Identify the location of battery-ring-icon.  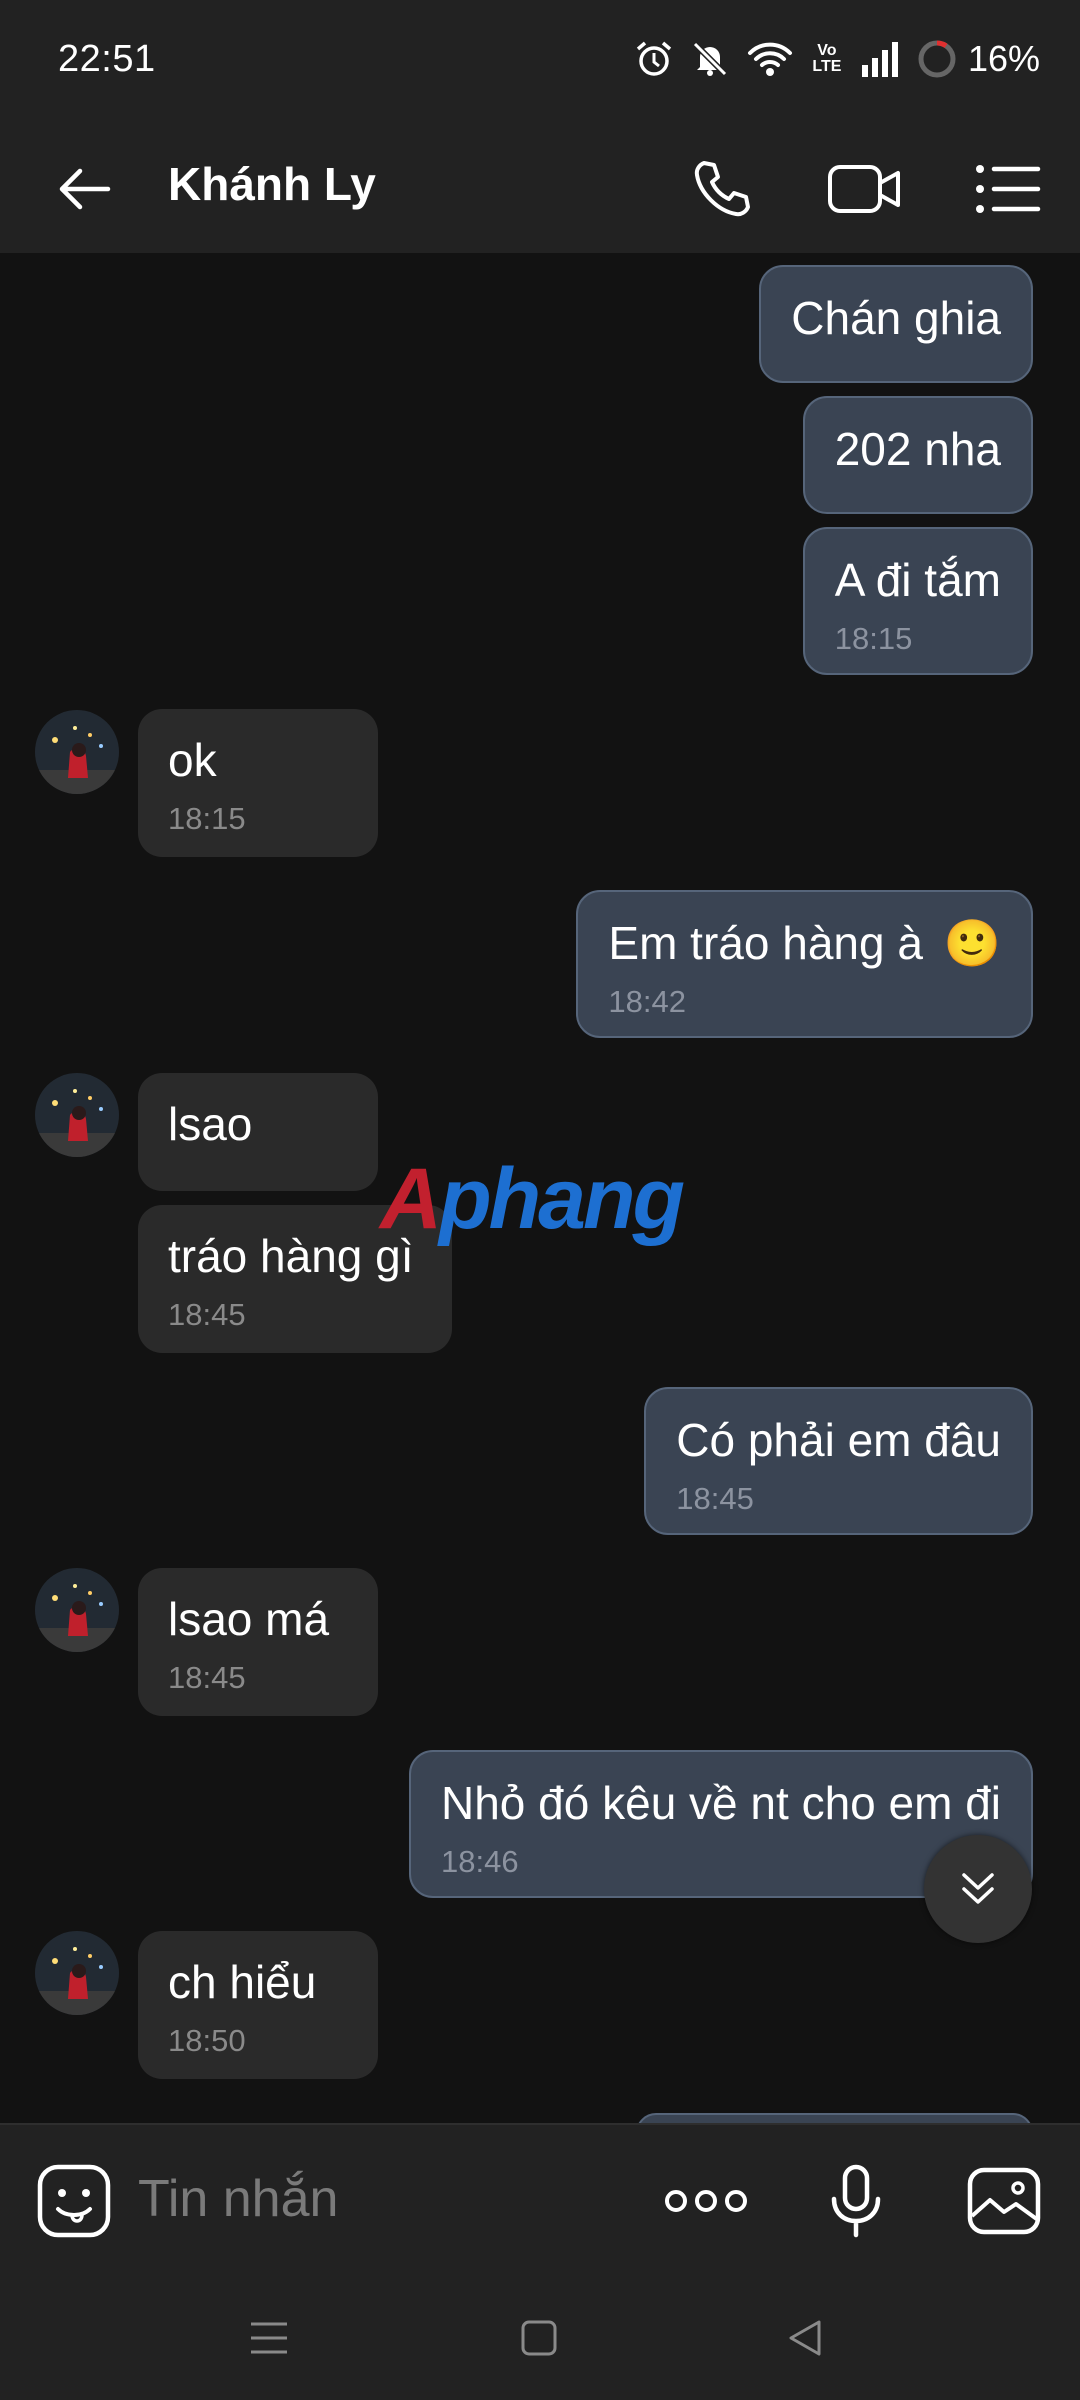
(937, 59).